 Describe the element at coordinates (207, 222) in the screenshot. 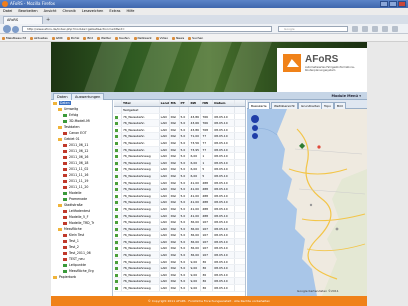

I see `table-cell: 167` at that location.